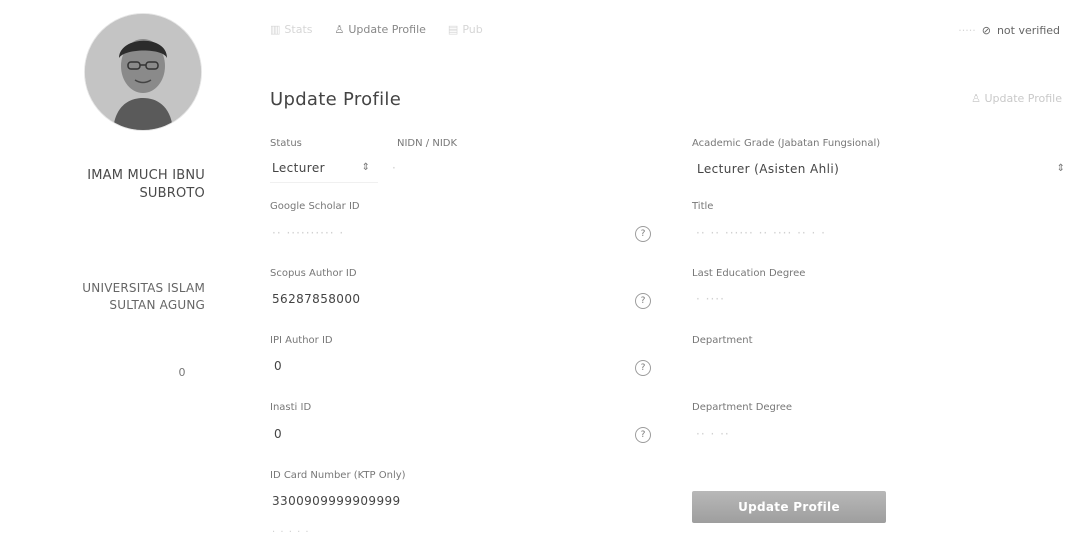 Image resolution: width=1074 pixels, height=556 pixels. I want to click on scopus-field: 56287858000, so click(445, 300).